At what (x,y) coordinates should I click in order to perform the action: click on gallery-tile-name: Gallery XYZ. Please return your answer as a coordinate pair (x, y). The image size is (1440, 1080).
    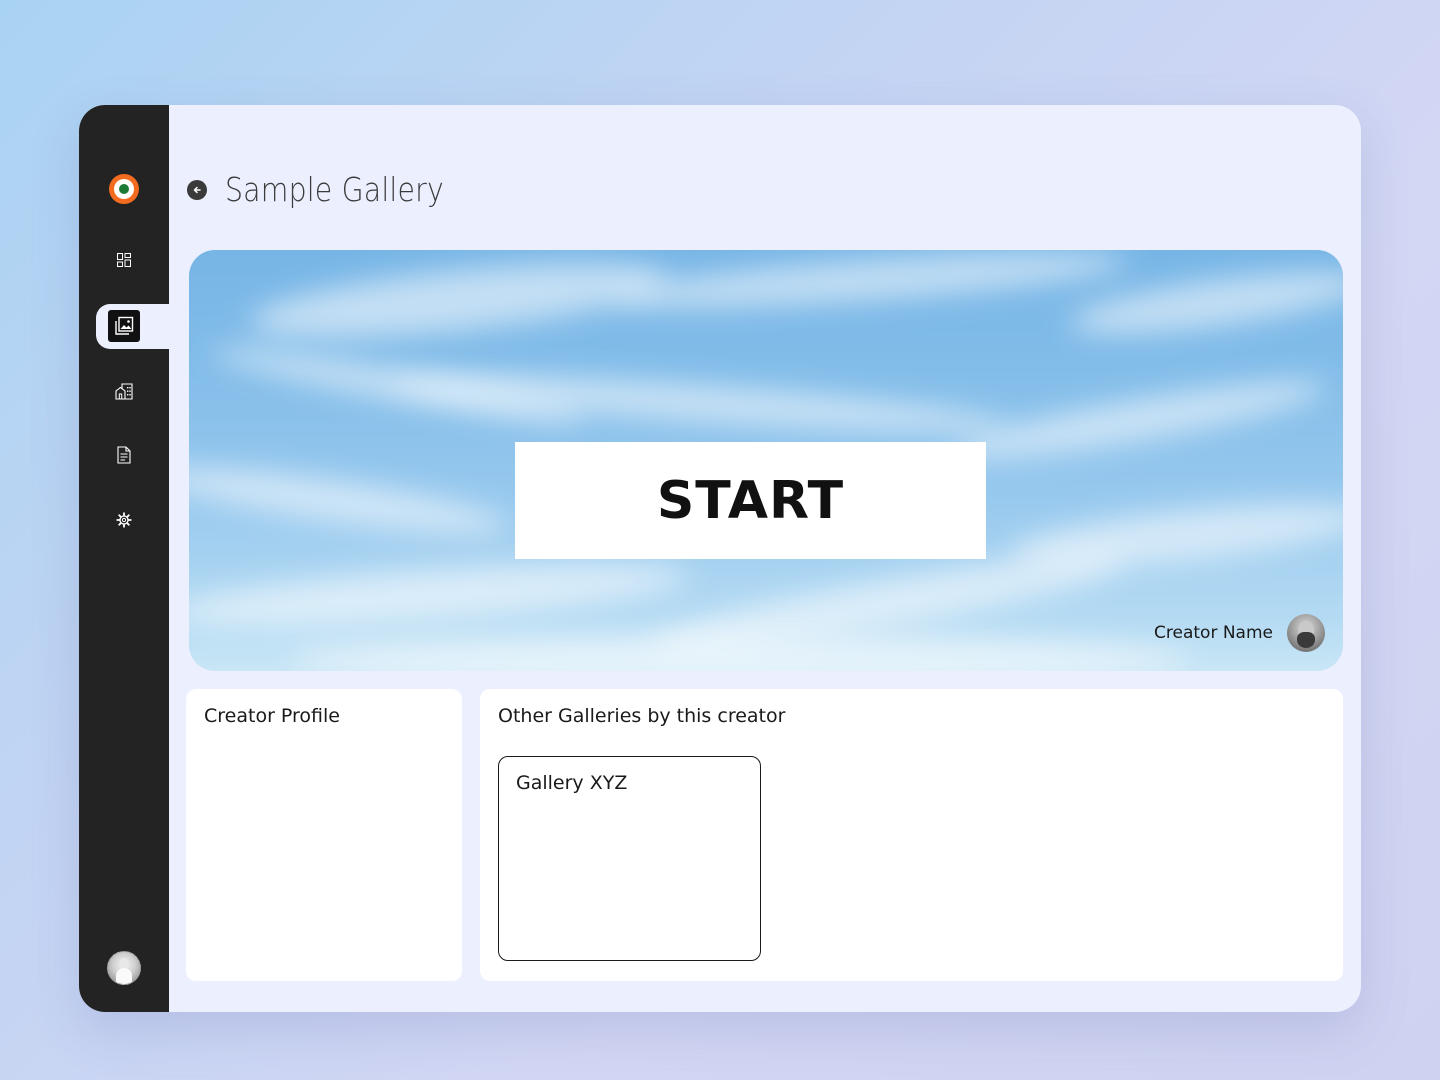
    Looking at the image, I should click on (572, 783).